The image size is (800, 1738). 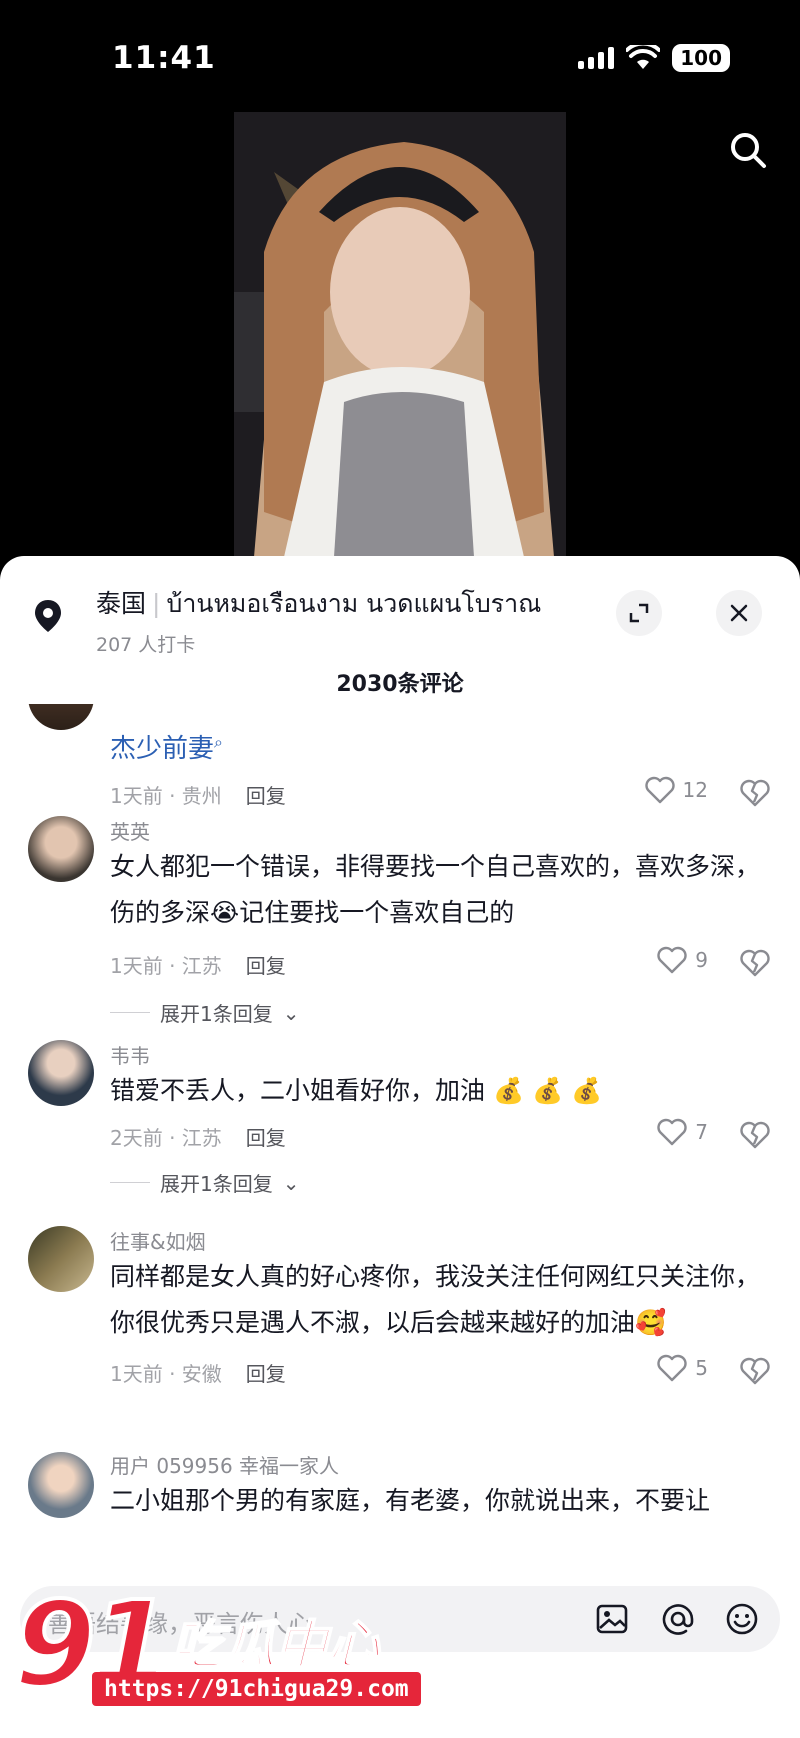 I want to click on close-button, so click(x=739, y=613).